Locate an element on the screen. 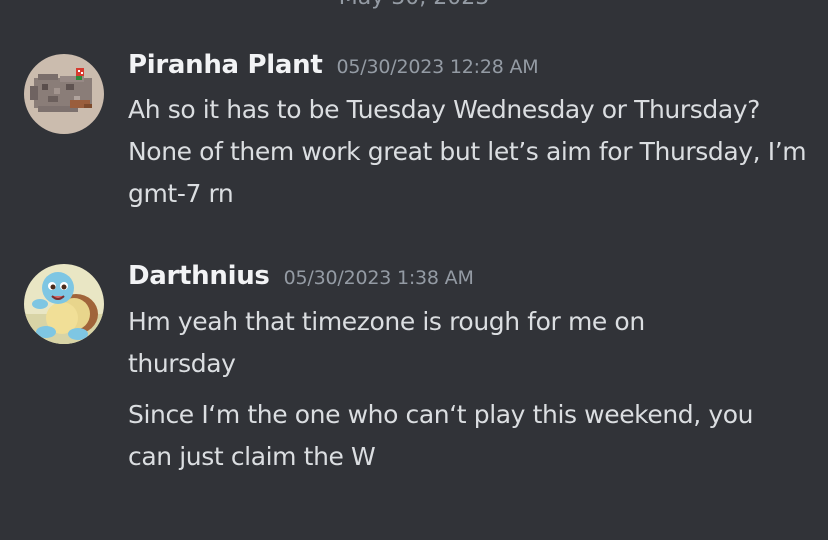 The width and height of the screenshot is (828, 540). user-avatar is located at coordinates (64, 304).